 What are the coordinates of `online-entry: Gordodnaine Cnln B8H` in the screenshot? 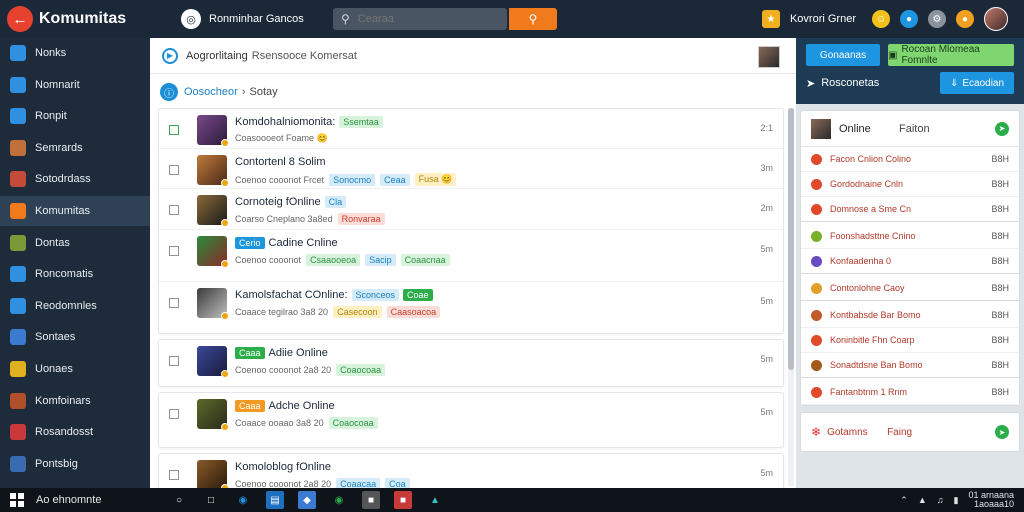 It's located at (910, 184).